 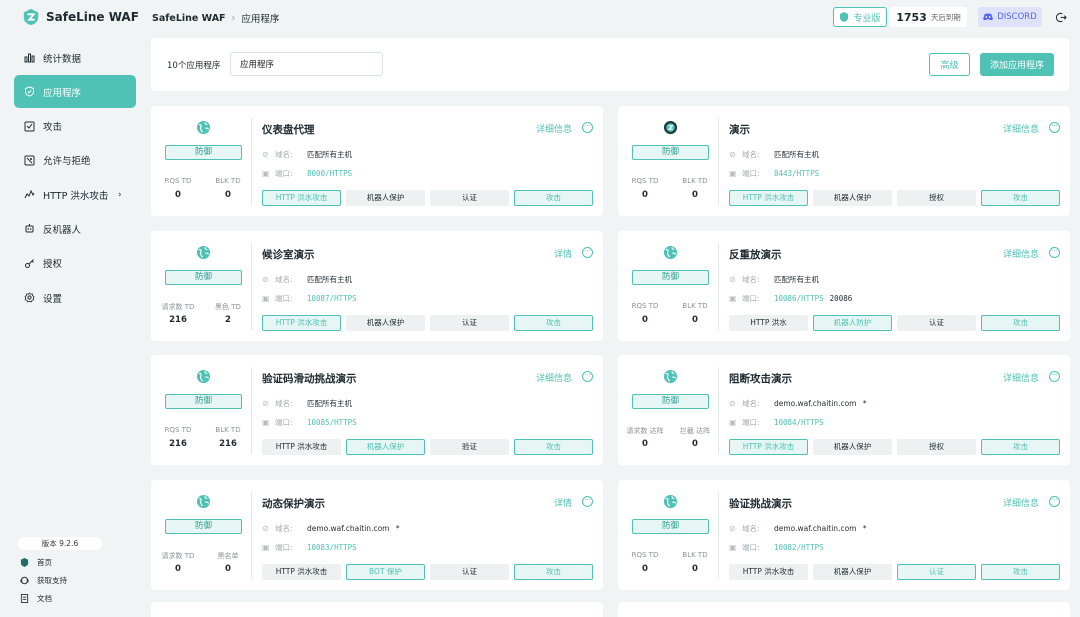 I want to click on footer-link-home: 首页, so click(x=36, y=562).